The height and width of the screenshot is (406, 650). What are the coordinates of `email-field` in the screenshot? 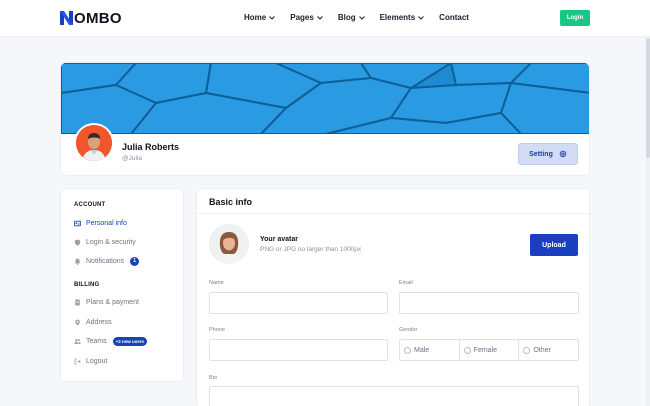 It's located at (489, 303).